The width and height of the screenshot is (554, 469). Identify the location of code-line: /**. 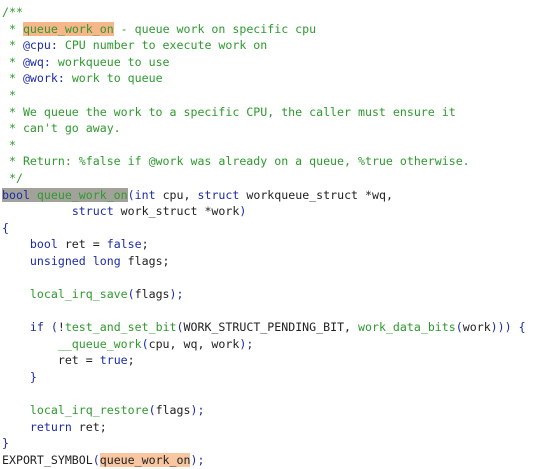
(277, 12).